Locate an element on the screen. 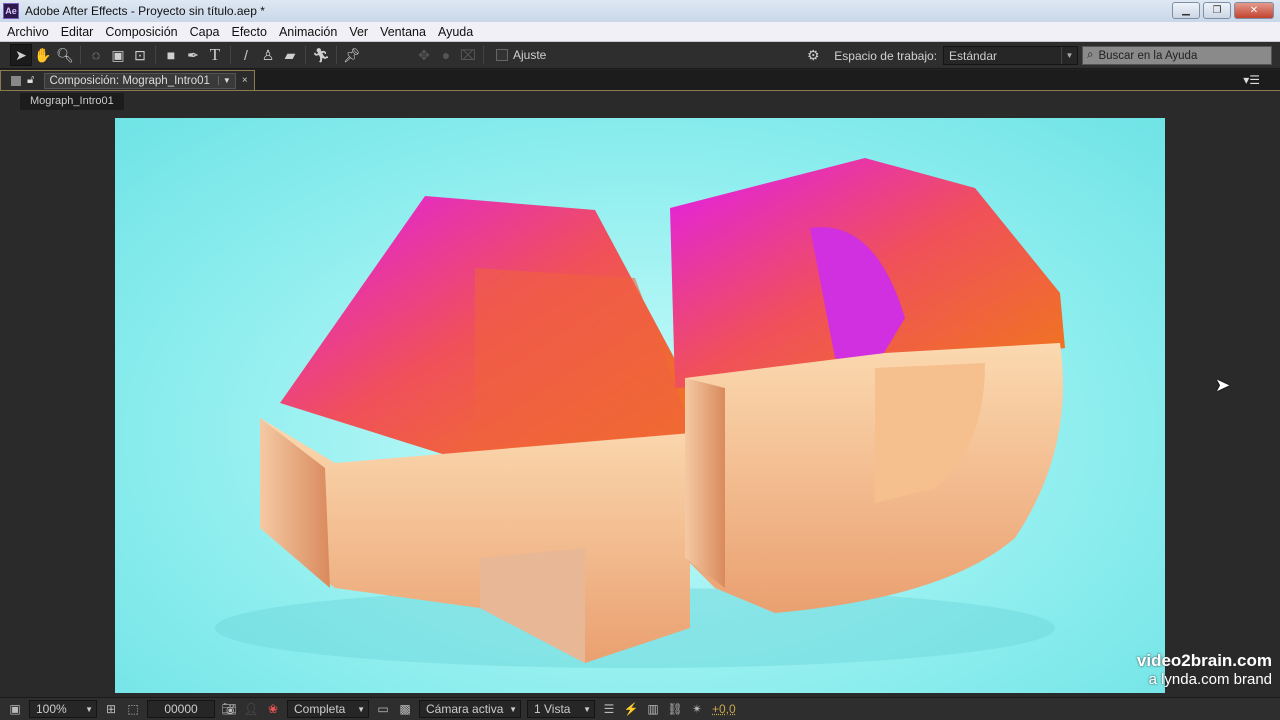  close-tab-icon: × is located at coordinates (245, 80).